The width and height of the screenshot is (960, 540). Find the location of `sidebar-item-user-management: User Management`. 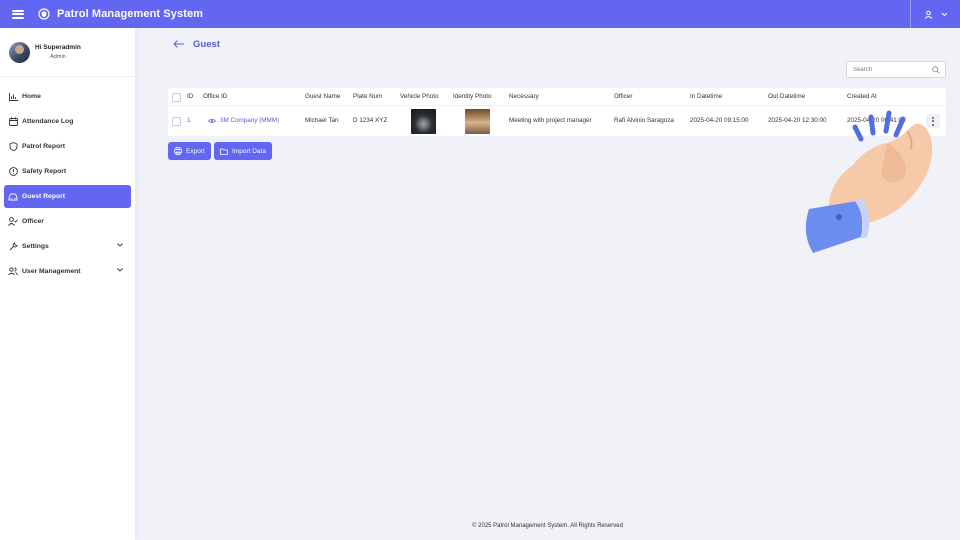

sidebar-item-user-management: User Management is located at coordinates (67, 271).